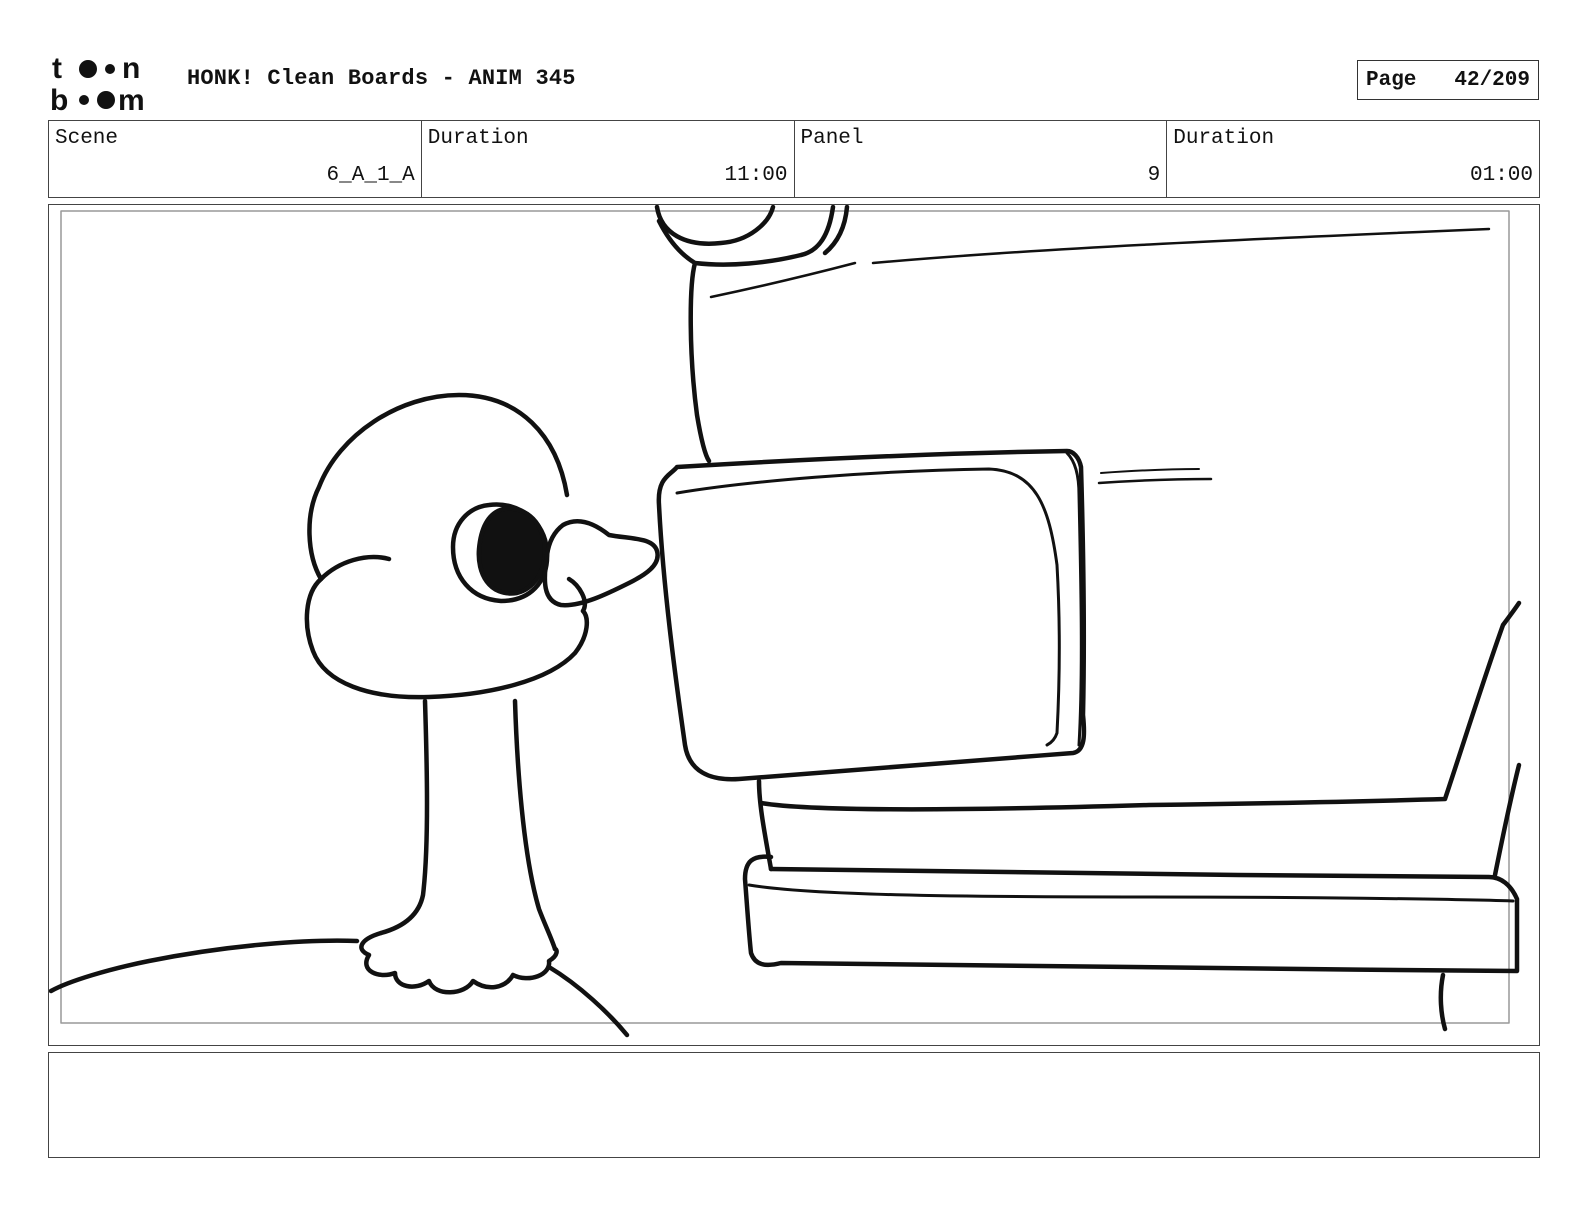  Describe the element at coordinates (87, 138) in the screenshot. I see `scene-label: Scene` at that location.